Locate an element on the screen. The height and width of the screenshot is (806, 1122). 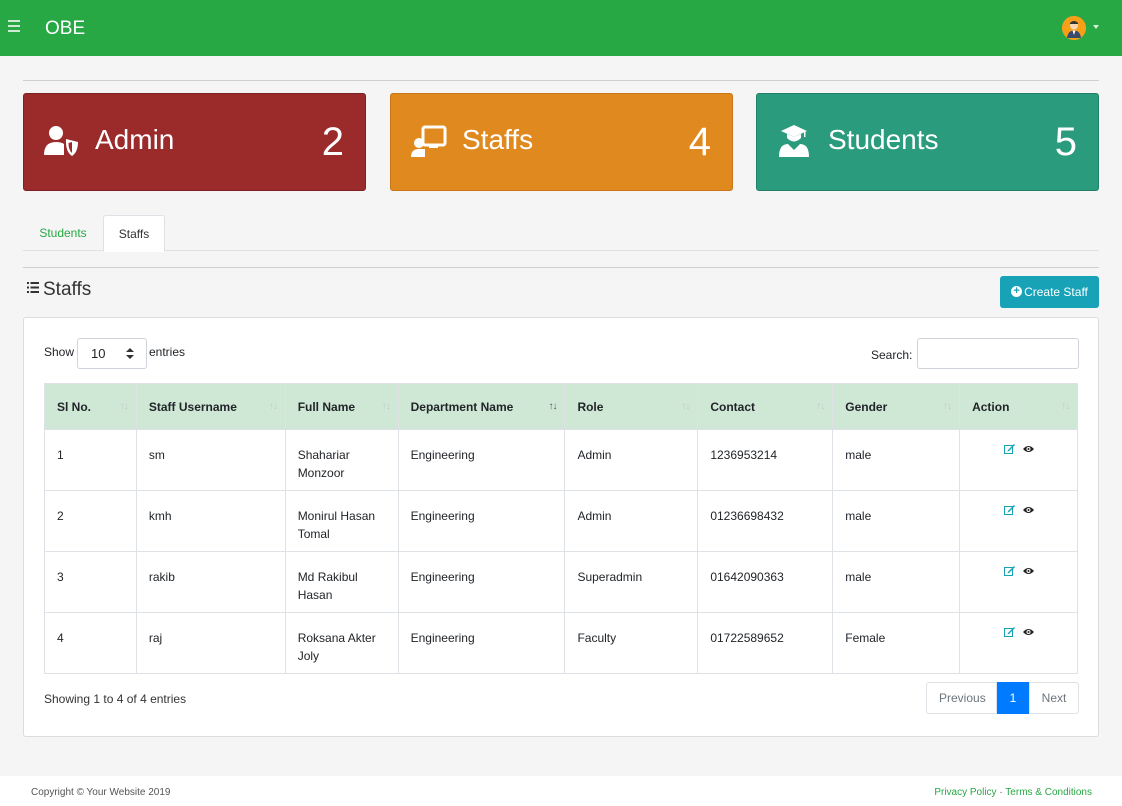
cell-sl: 2 is located at coordinates (90, 521).